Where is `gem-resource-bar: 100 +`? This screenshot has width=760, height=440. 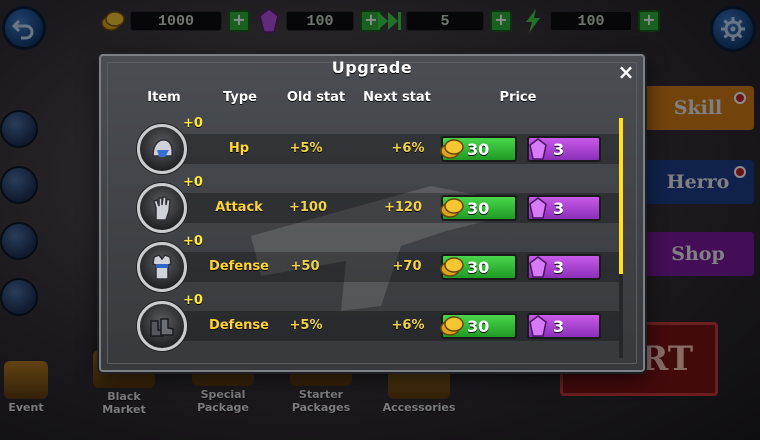 gem-resource-bar: 100 + is located at coordinates (319, 21).